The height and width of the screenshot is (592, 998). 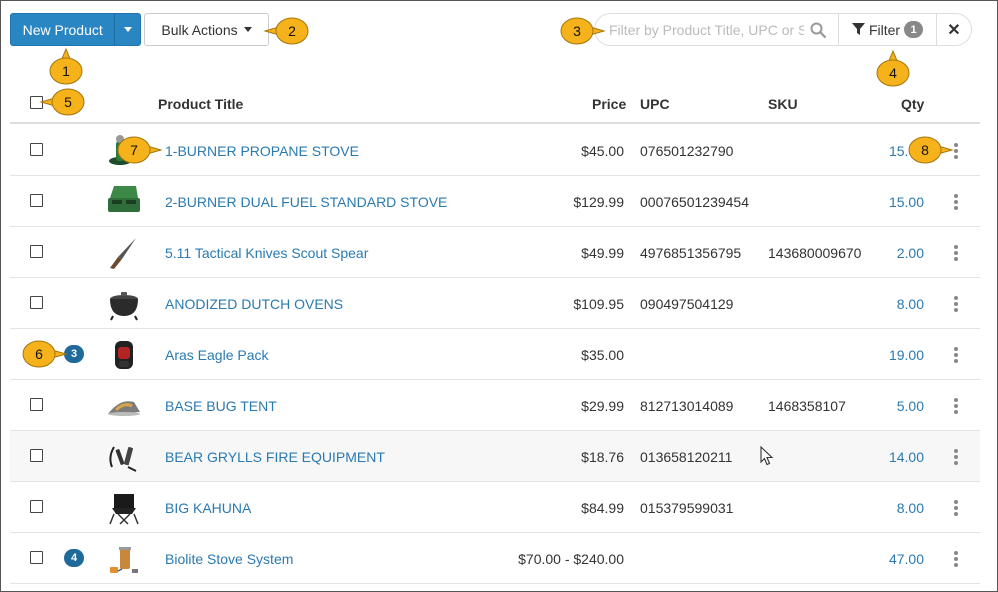 I want to click on bulk-actions-button: Bulk Actions, so click(x=206, y=29).